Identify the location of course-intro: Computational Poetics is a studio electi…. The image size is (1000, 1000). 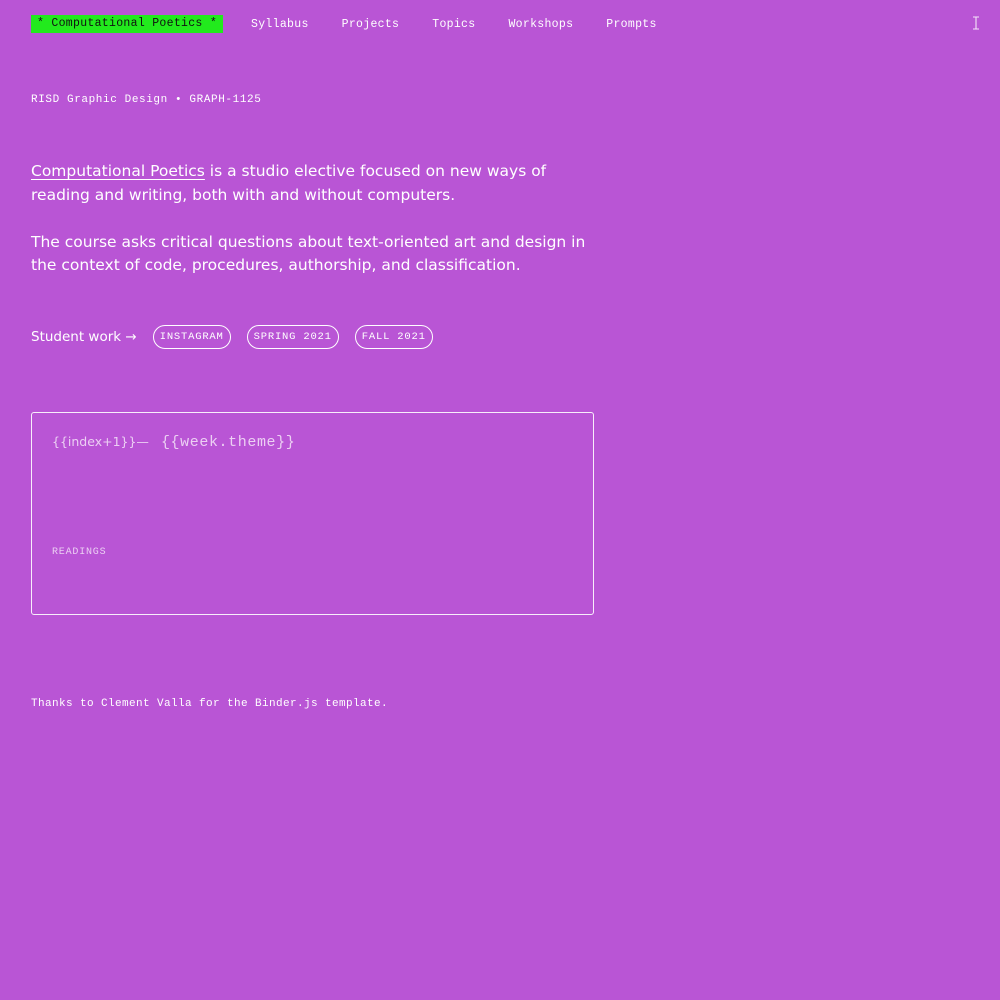
(316, 230).